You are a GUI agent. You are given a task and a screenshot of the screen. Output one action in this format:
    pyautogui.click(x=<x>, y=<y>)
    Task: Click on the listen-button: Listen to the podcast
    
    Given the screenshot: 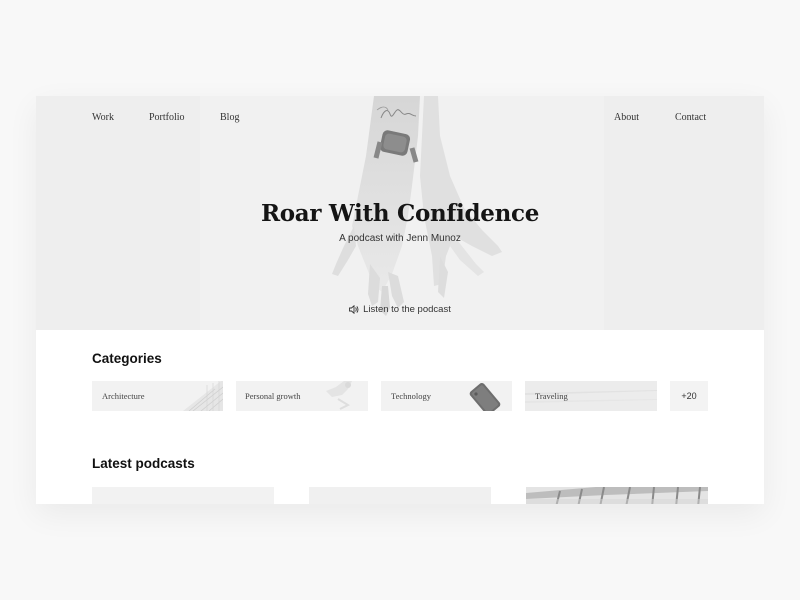 What is the action you would take?
    pyautogui.click(x=400, y=309)
    